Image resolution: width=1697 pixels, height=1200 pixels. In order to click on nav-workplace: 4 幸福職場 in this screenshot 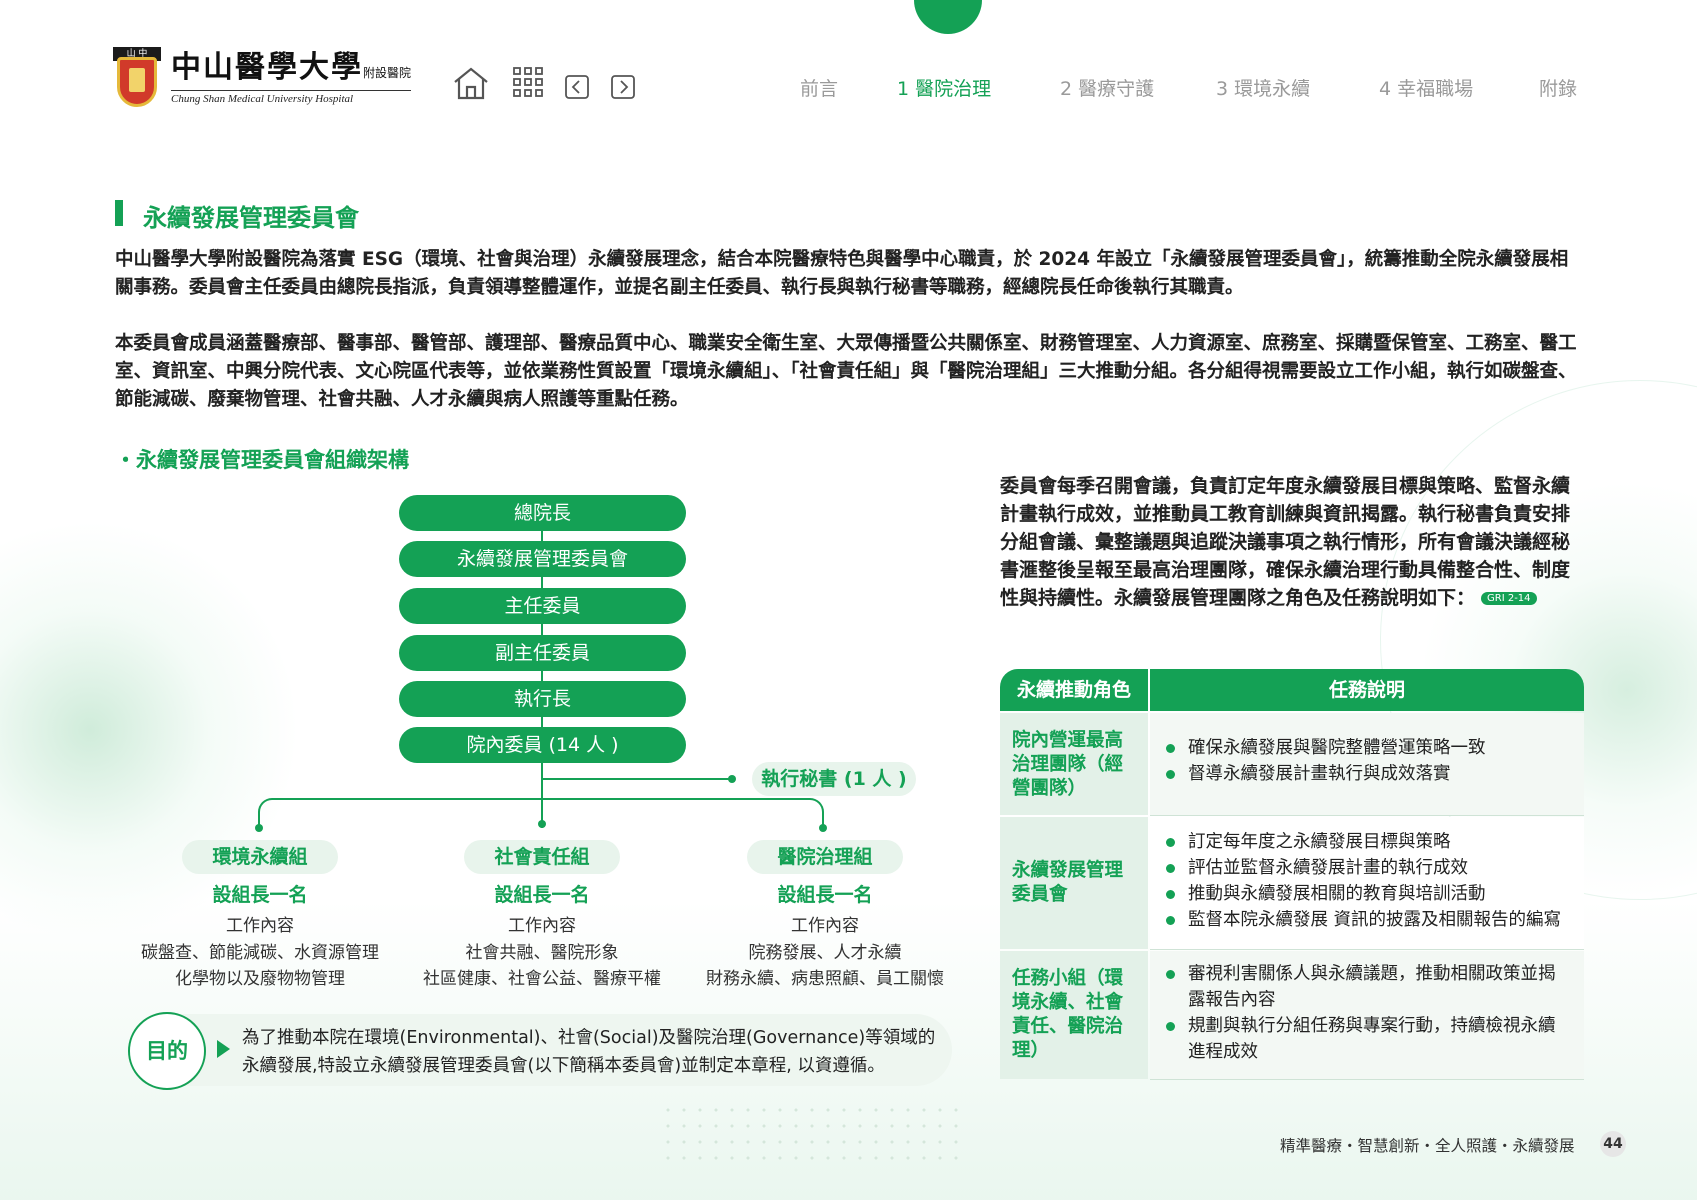, I will do `click(1426, 87)`.